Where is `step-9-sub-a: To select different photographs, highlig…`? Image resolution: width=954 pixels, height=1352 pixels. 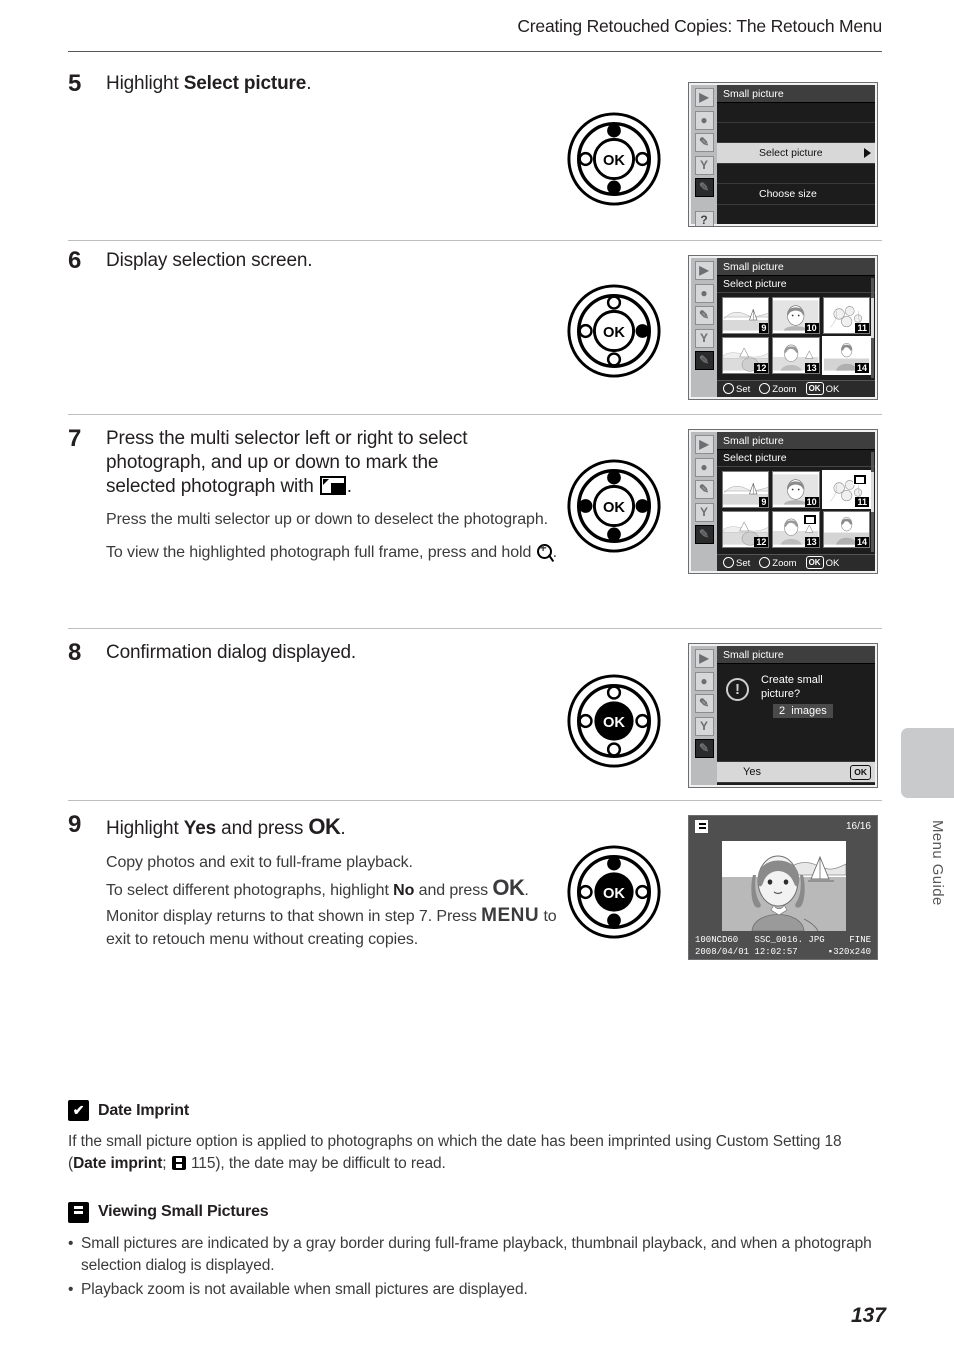 step-9-sub-a: To select different photographs, highlig… is located at coordinates (250, 891).